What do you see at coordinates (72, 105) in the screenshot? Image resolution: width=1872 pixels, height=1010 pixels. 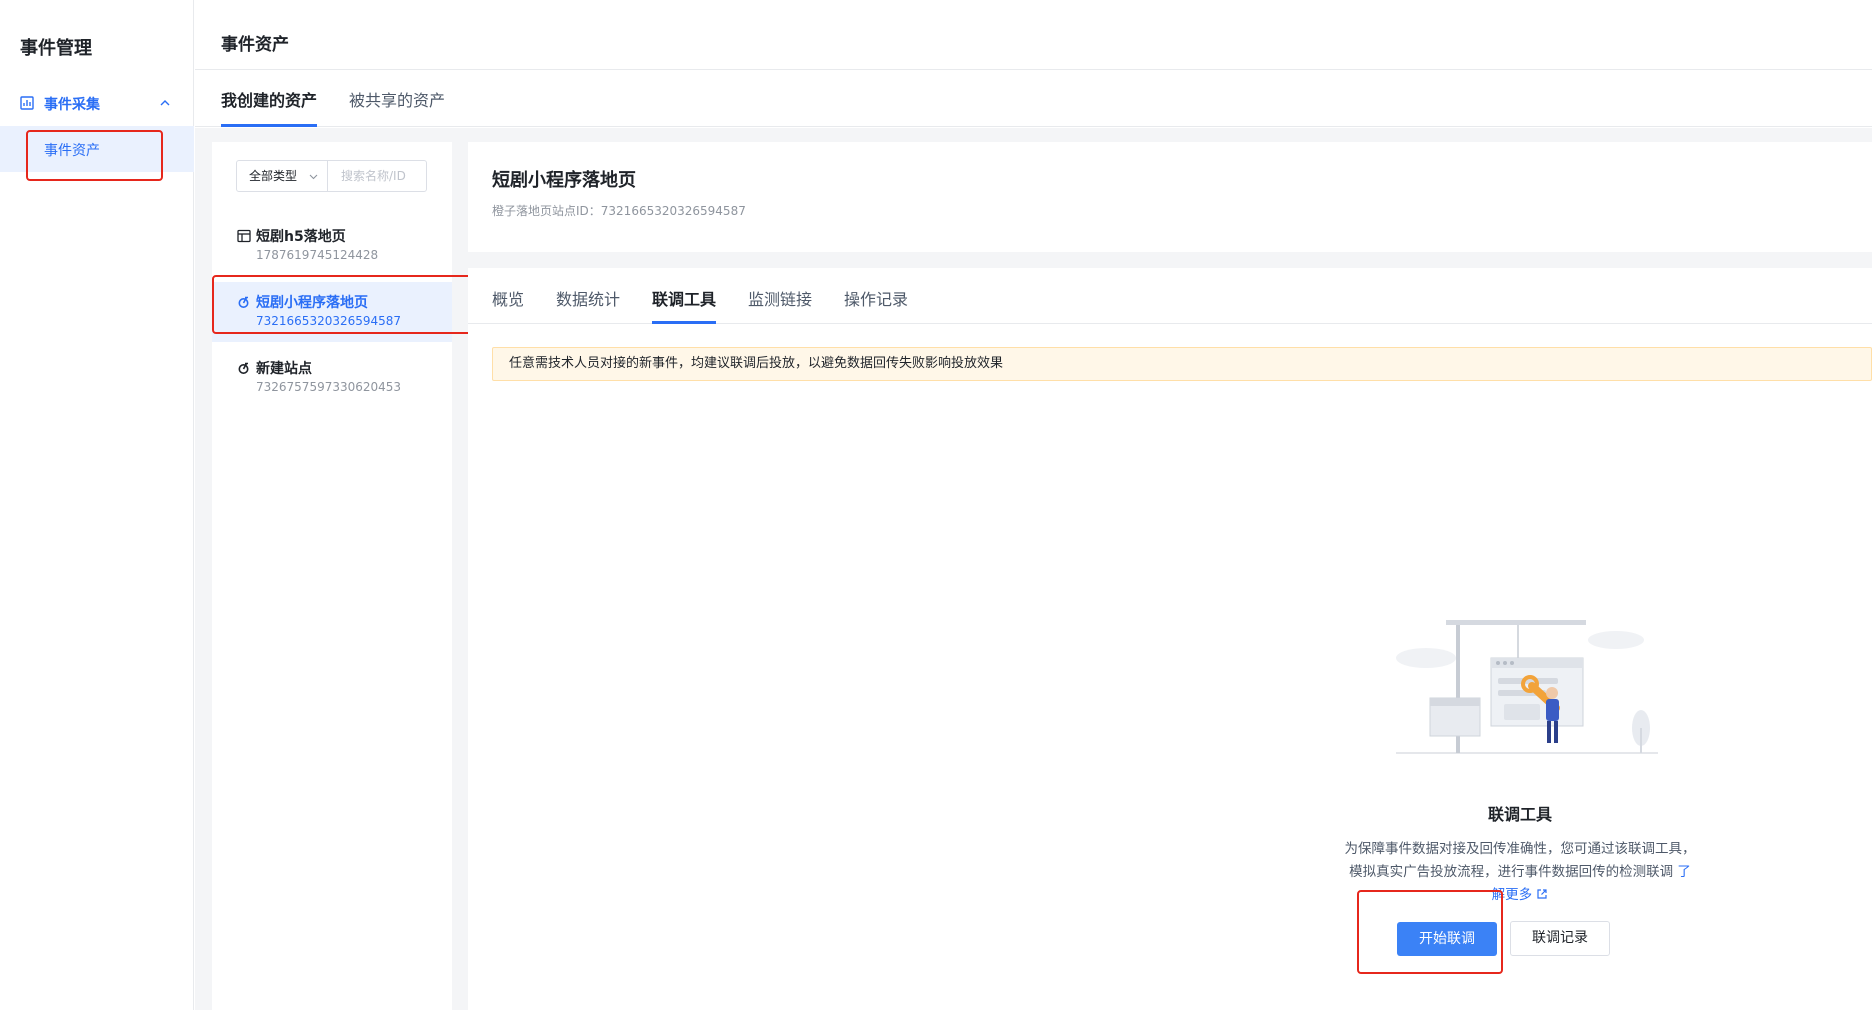 I see `sidebar-group-label: 事件采集` at bounding box center [72, 105].